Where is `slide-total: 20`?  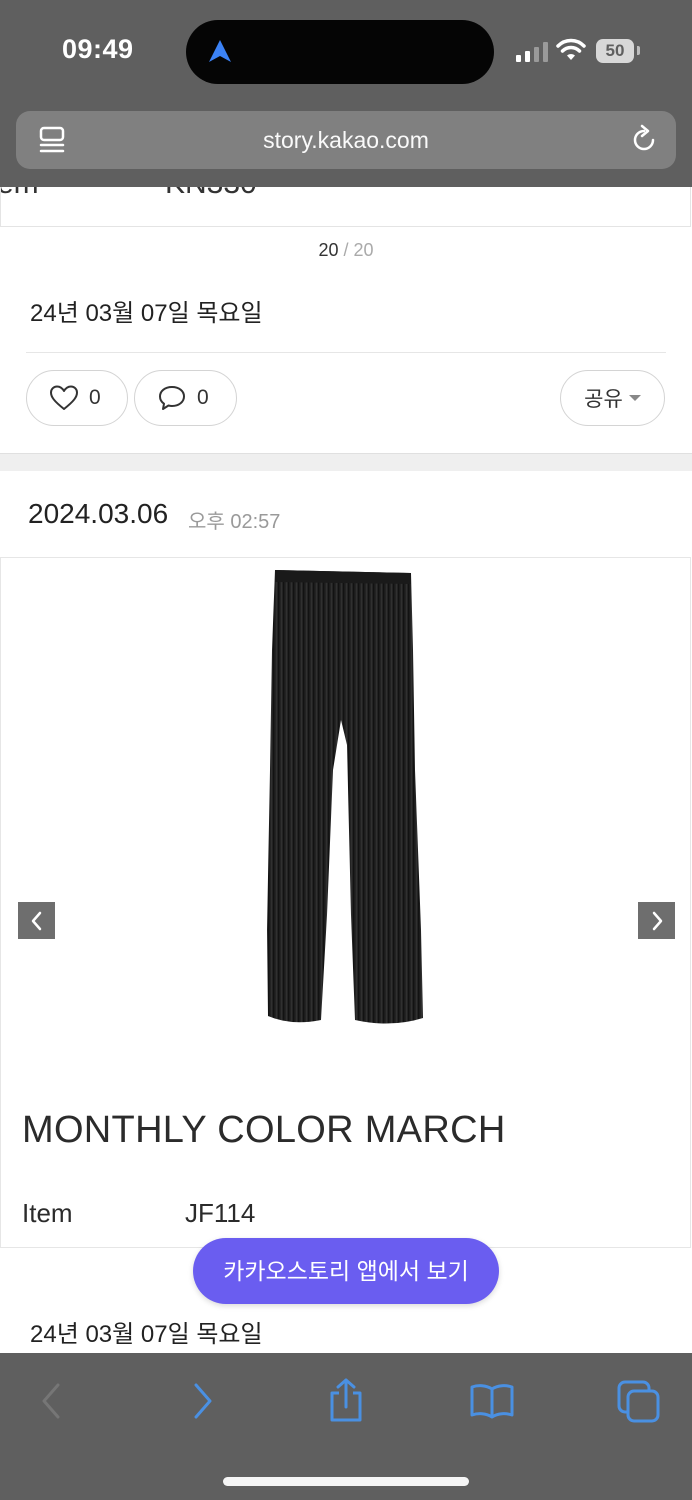 slide-total: 20 is located at coordinates (363, 250).